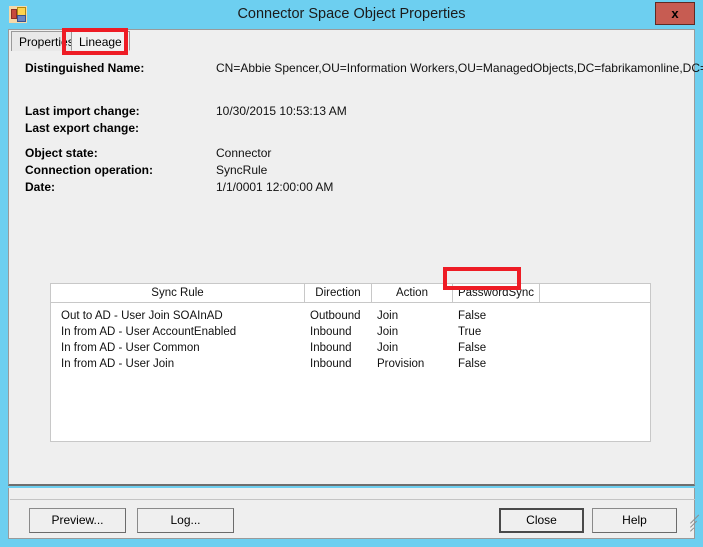  I want to click on help-button: Help, so click(634, 520).